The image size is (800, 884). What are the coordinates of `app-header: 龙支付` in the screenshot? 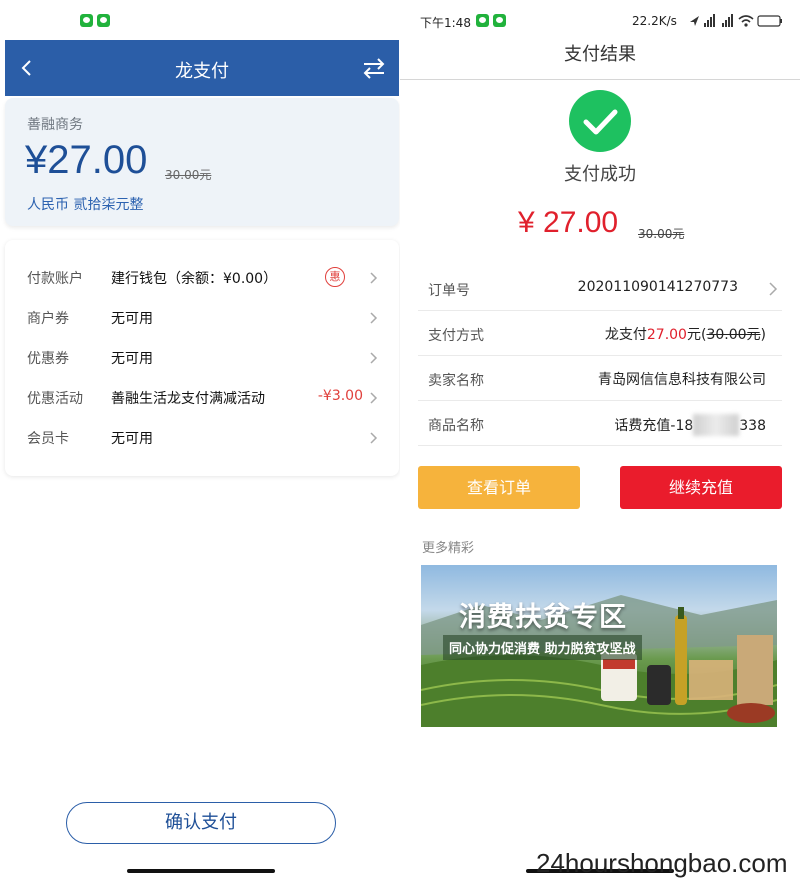 It's located at (202, 68).